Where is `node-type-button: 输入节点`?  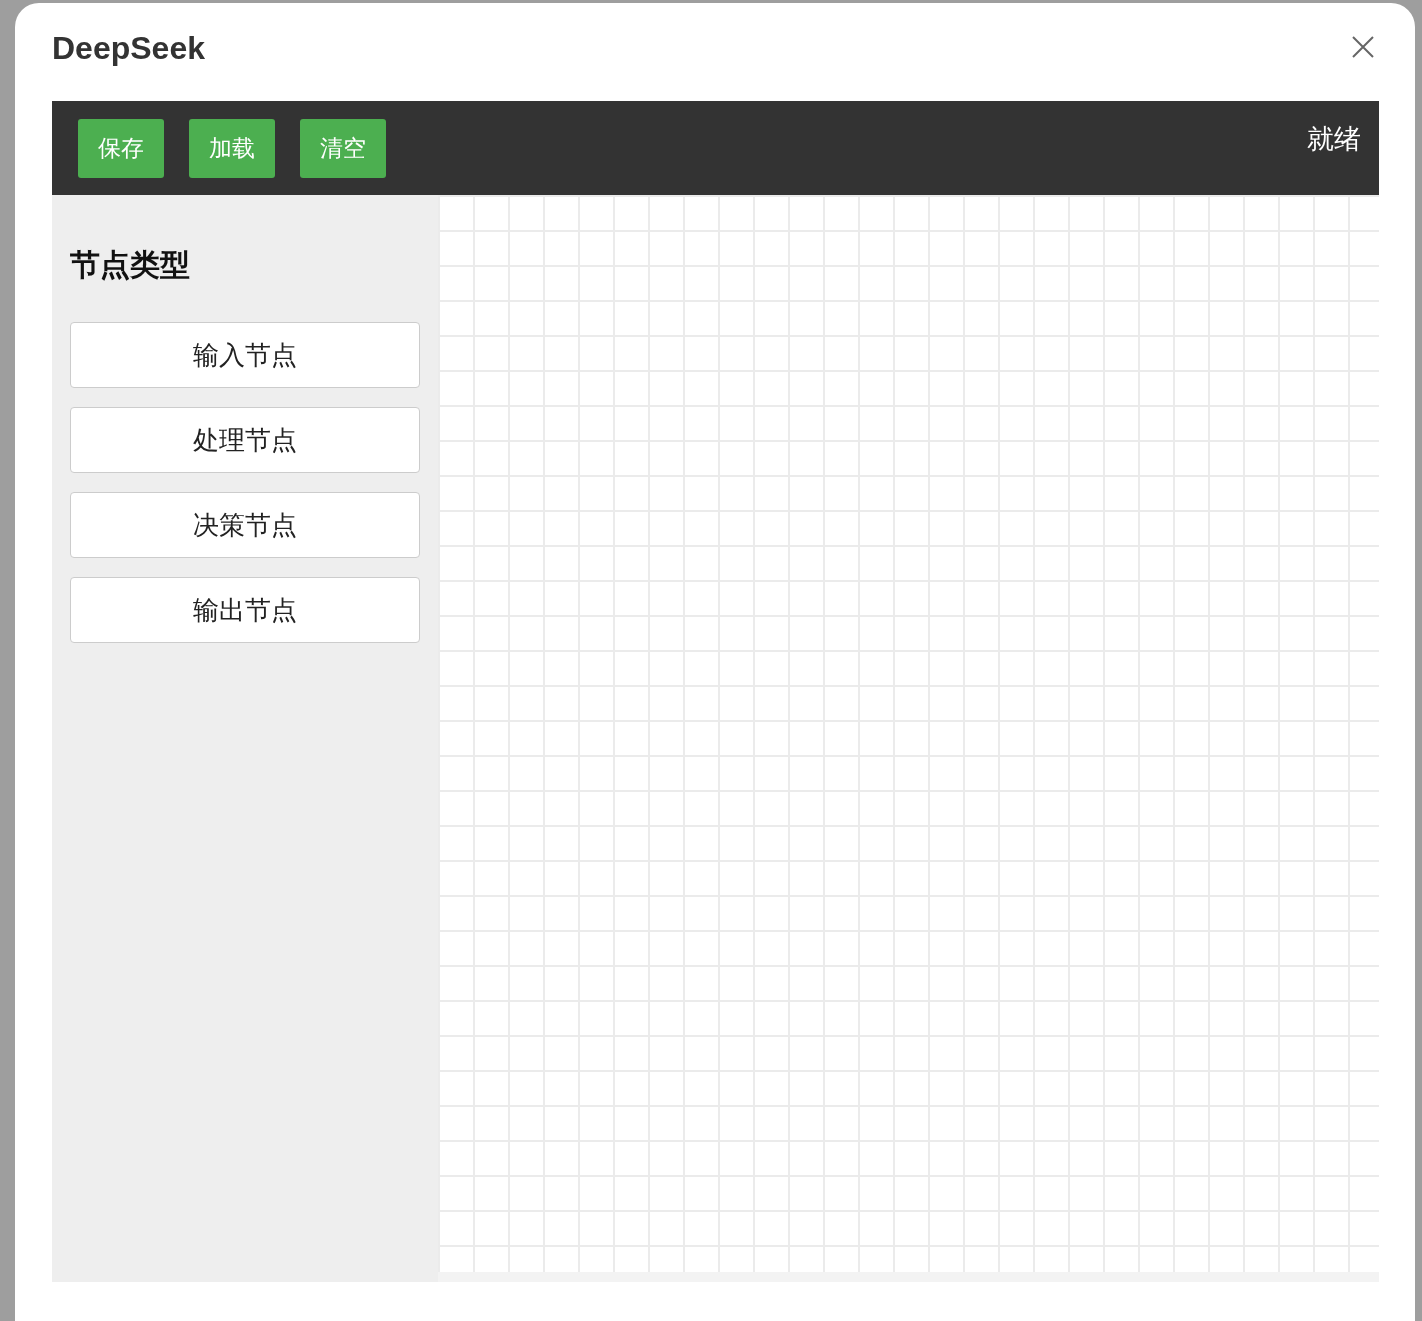 node-type-button: 输入节点 is located at coordinates (245, 355).